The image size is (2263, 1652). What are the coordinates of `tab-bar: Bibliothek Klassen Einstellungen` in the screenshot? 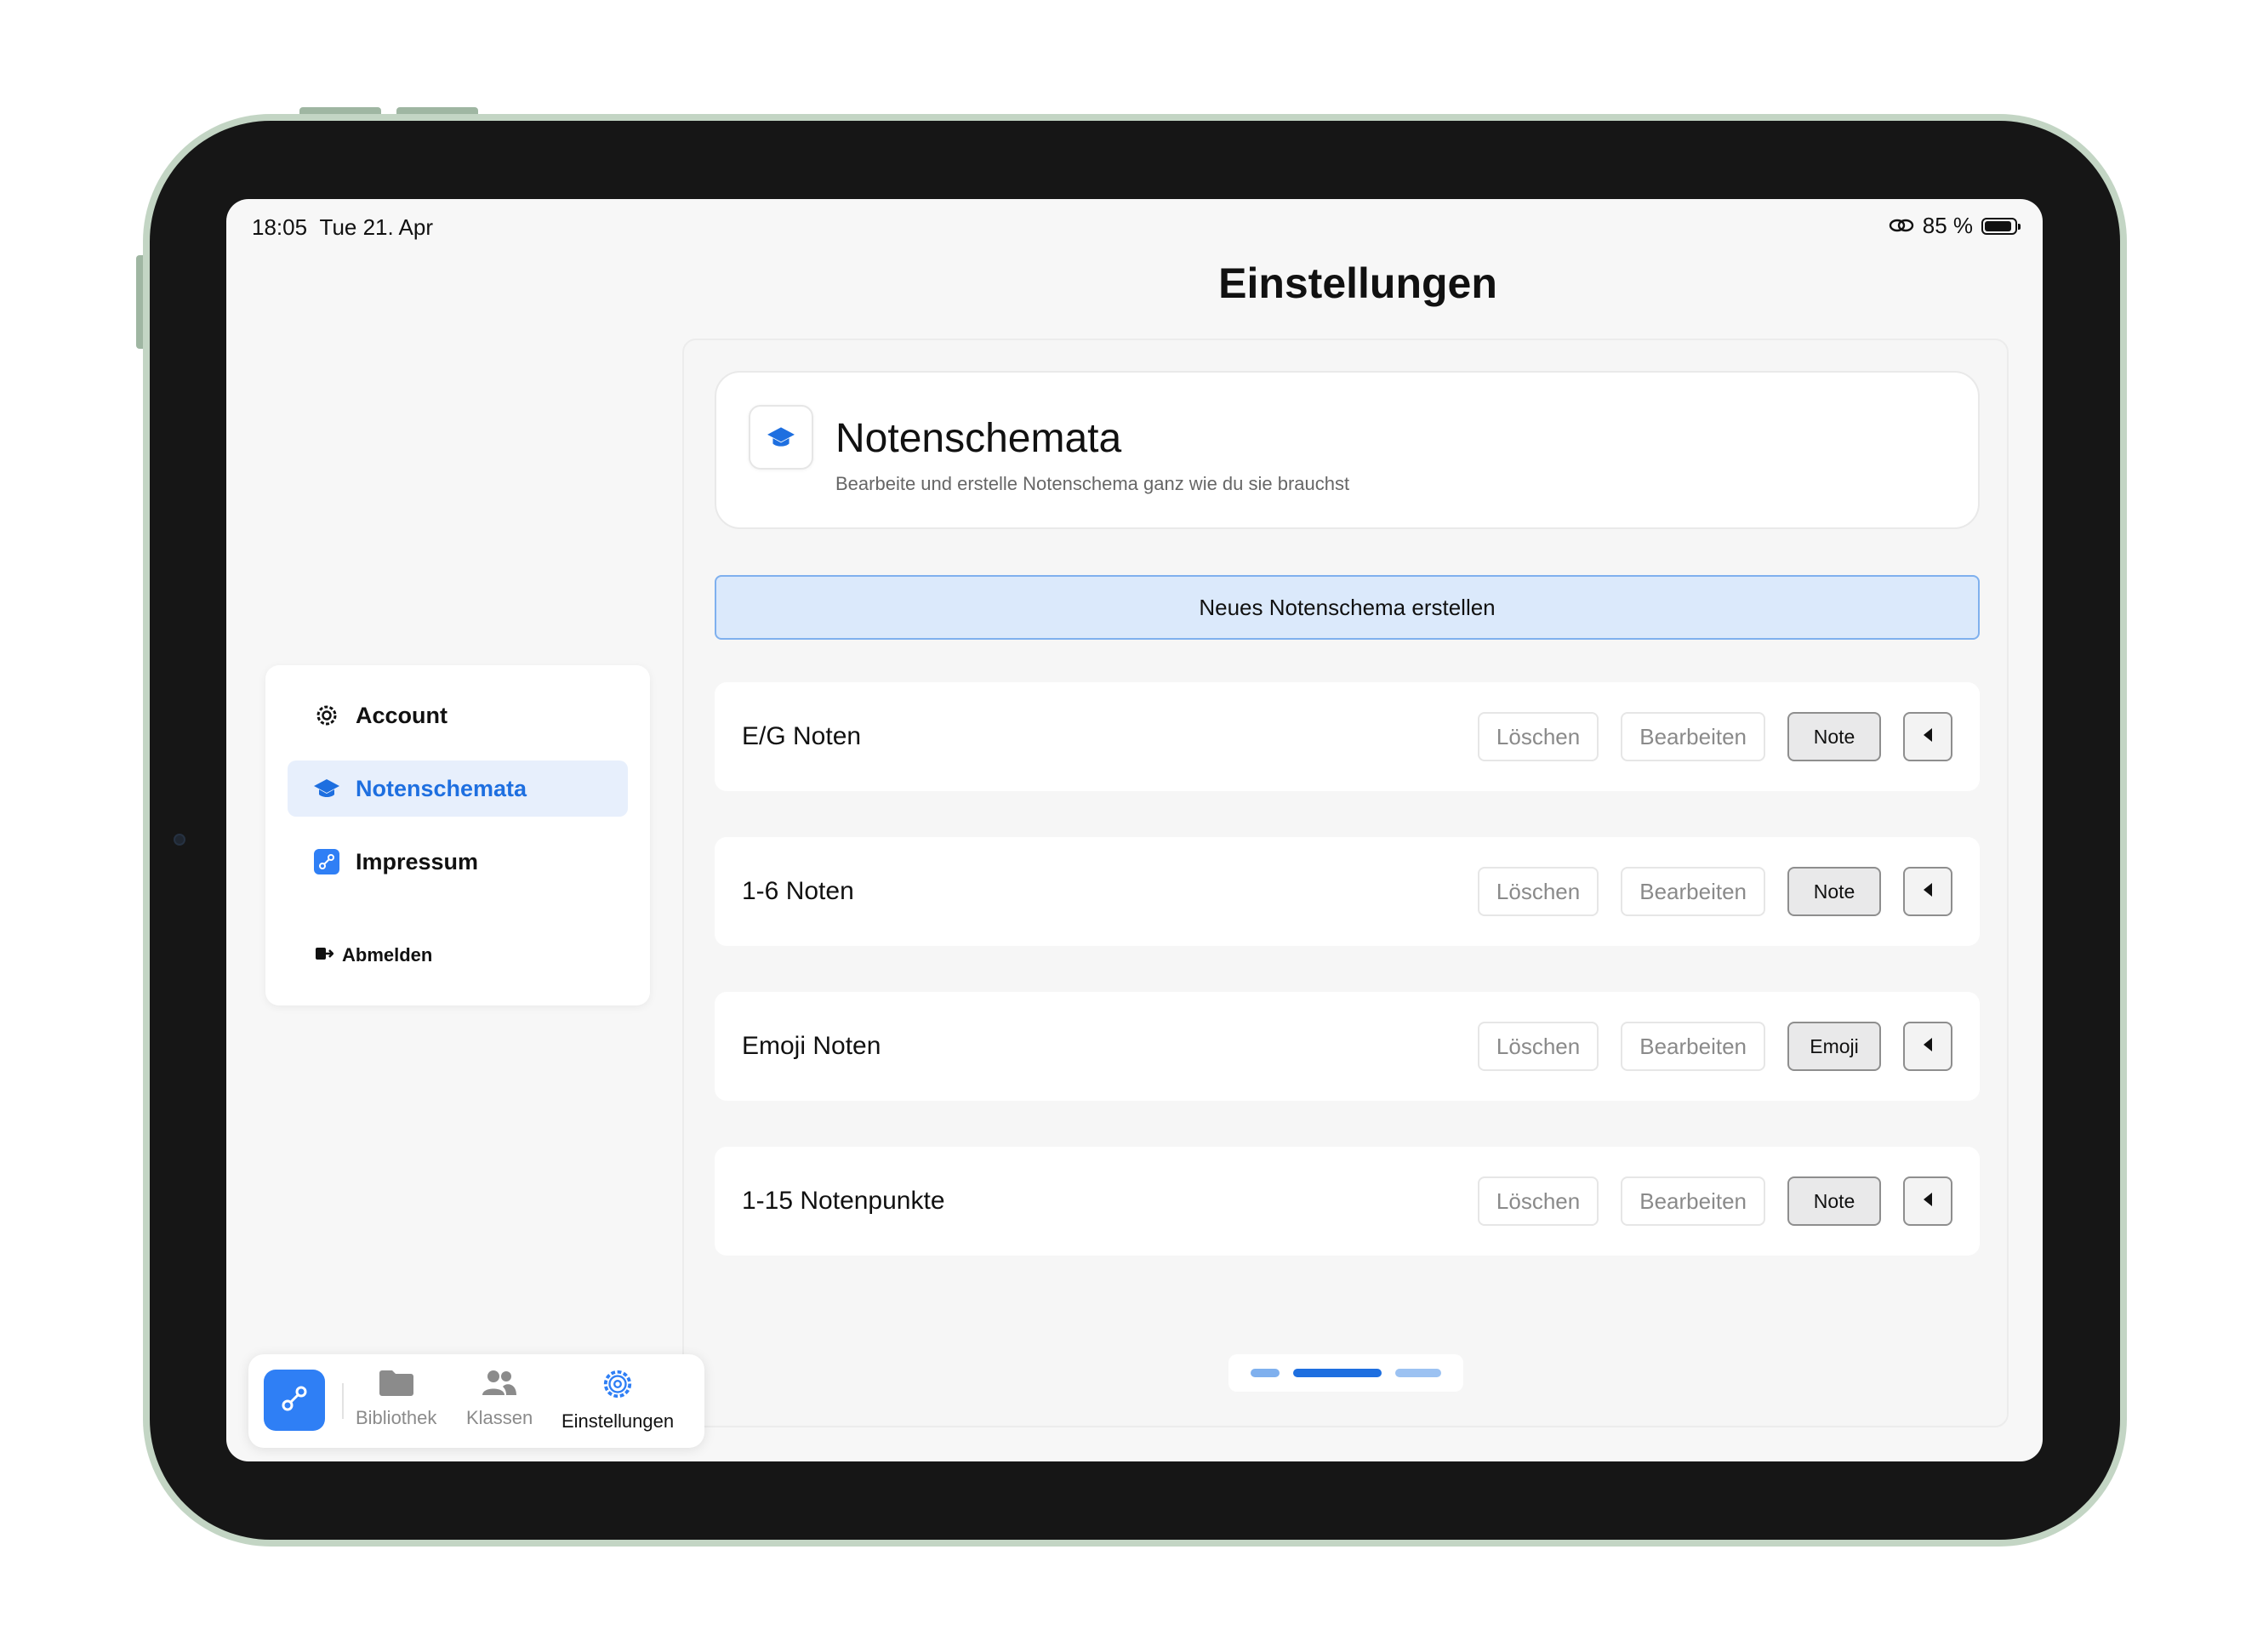 It's located at (476, 1401).